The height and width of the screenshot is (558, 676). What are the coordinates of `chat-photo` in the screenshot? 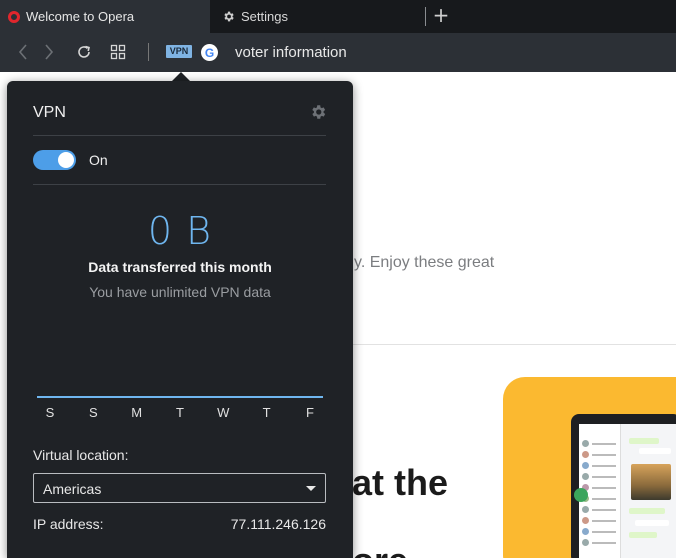 It's located at (651, 482).